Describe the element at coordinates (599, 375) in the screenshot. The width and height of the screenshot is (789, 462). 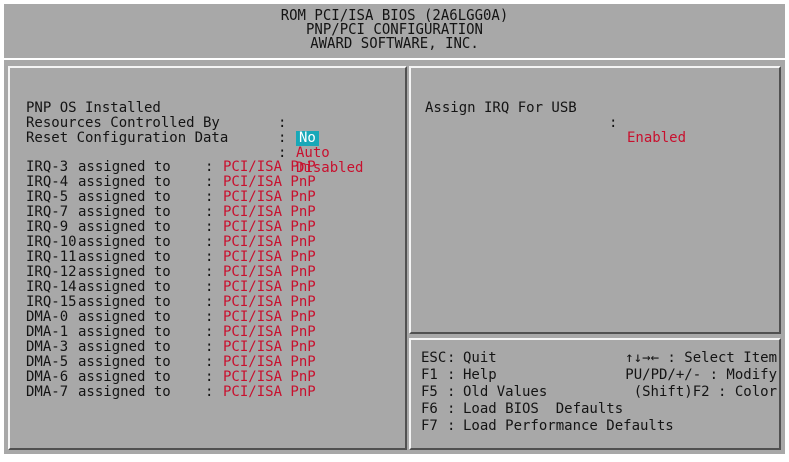
I see `help-row: F1: Help PU/PD/+/- : Modify` at that location.